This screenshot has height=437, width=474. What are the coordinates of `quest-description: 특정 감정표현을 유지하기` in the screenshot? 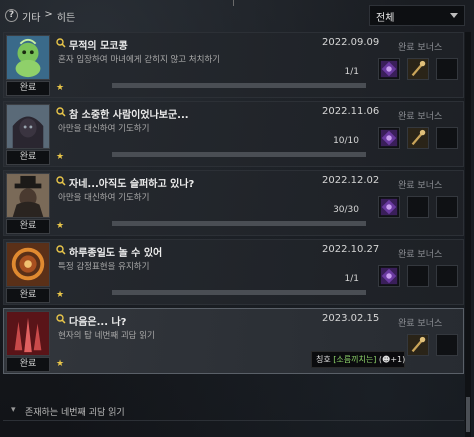 It's located at (104, 267).